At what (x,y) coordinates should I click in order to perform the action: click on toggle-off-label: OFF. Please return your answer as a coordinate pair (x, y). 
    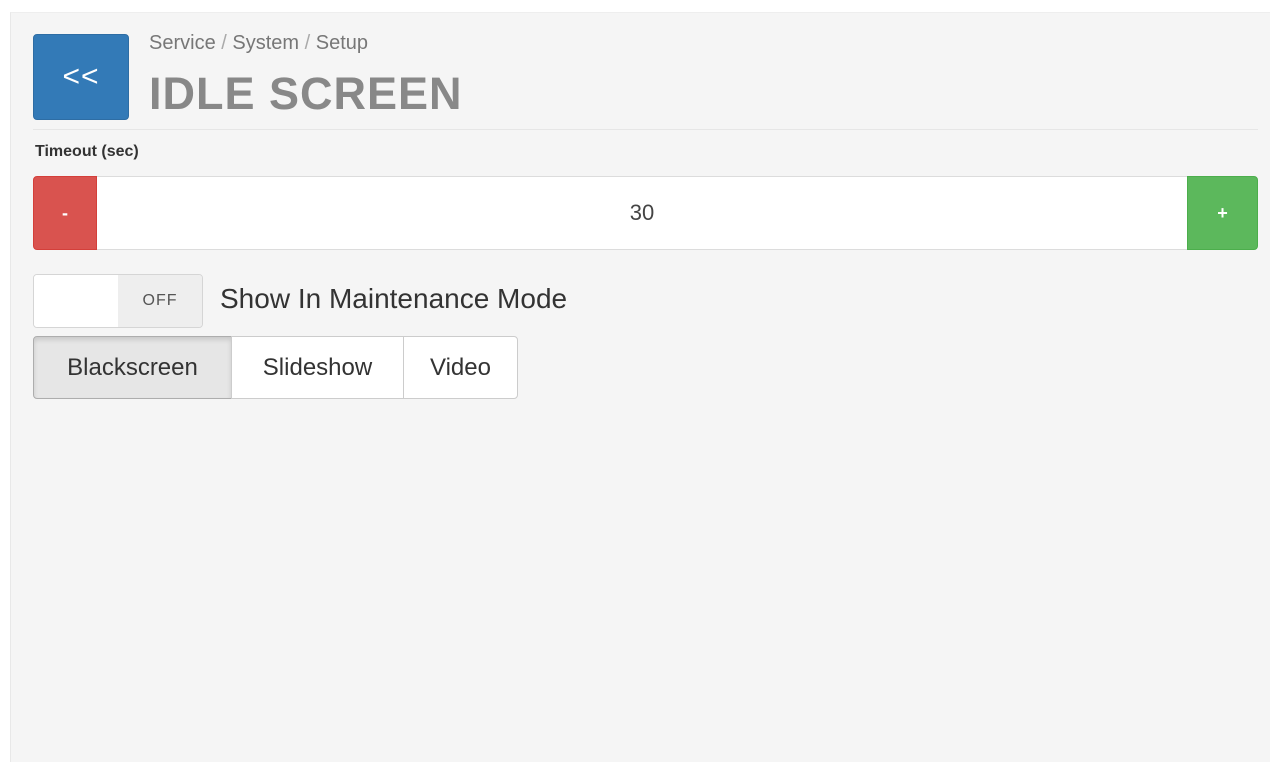
    Looking at the image, I should click on (160, 301).